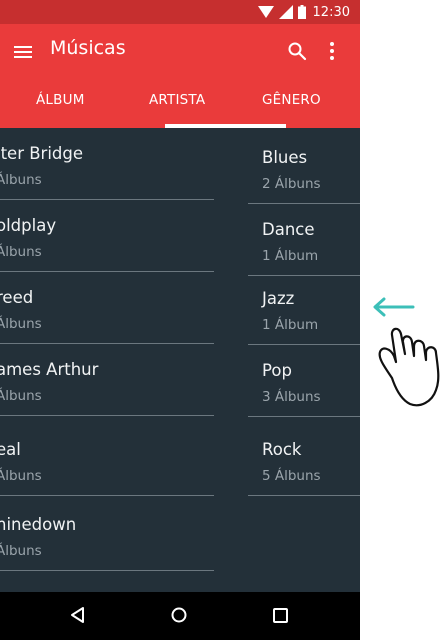  I want to click on list-item: Blues 2 Álbuns, so click(304, 168).